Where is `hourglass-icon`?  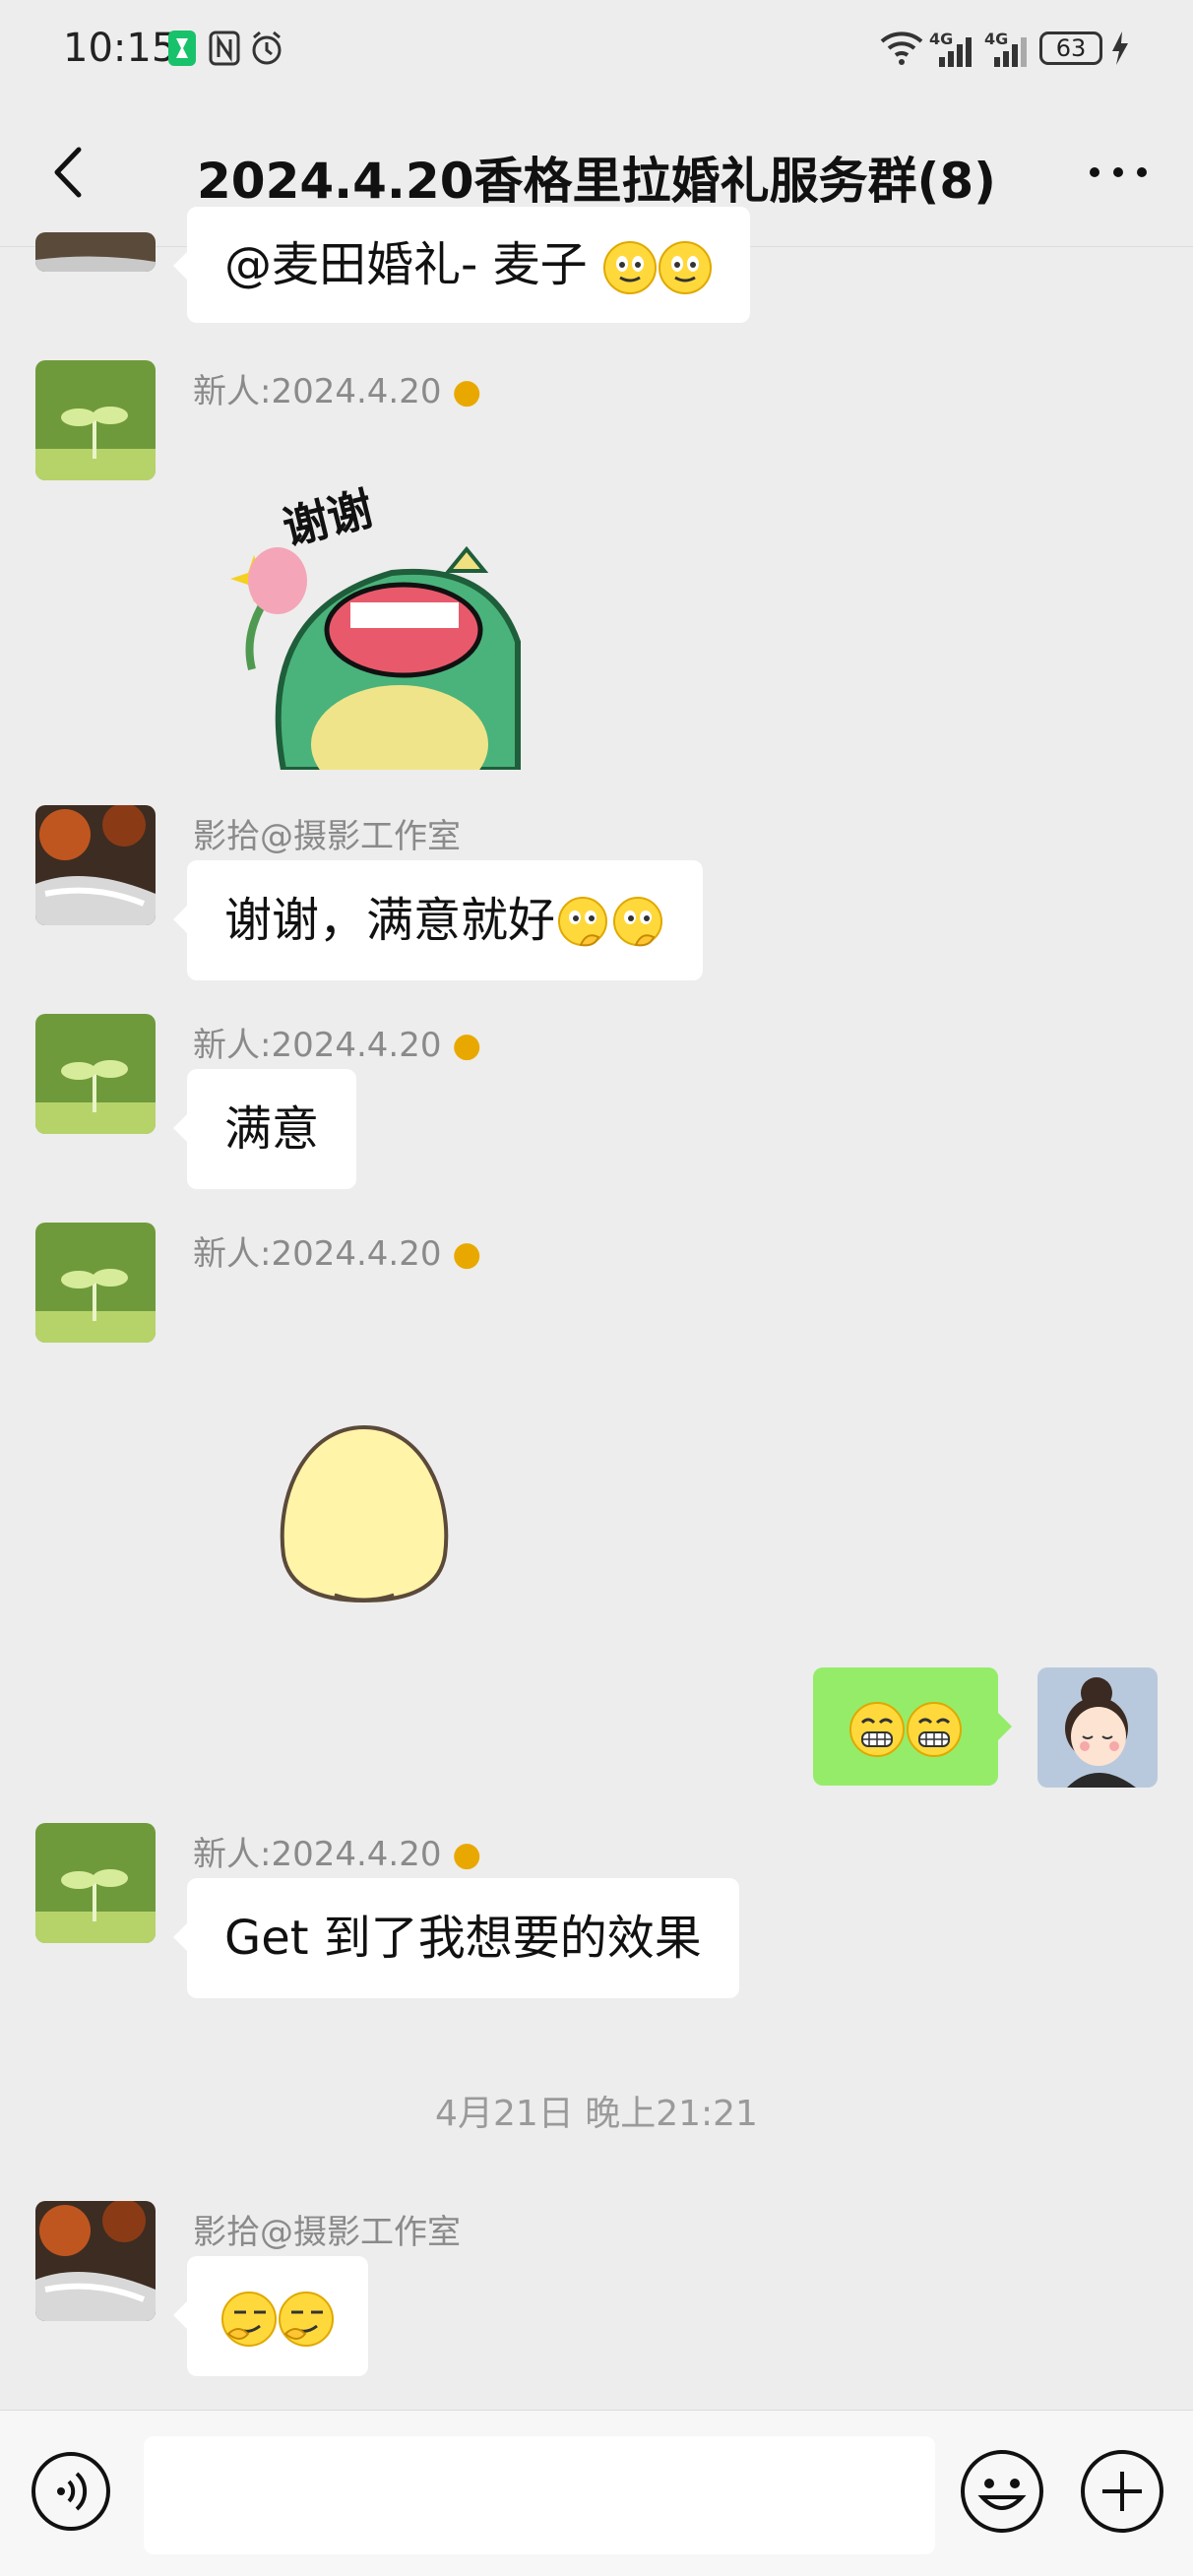
hourglass-icon is located at coordinates (182, 48).